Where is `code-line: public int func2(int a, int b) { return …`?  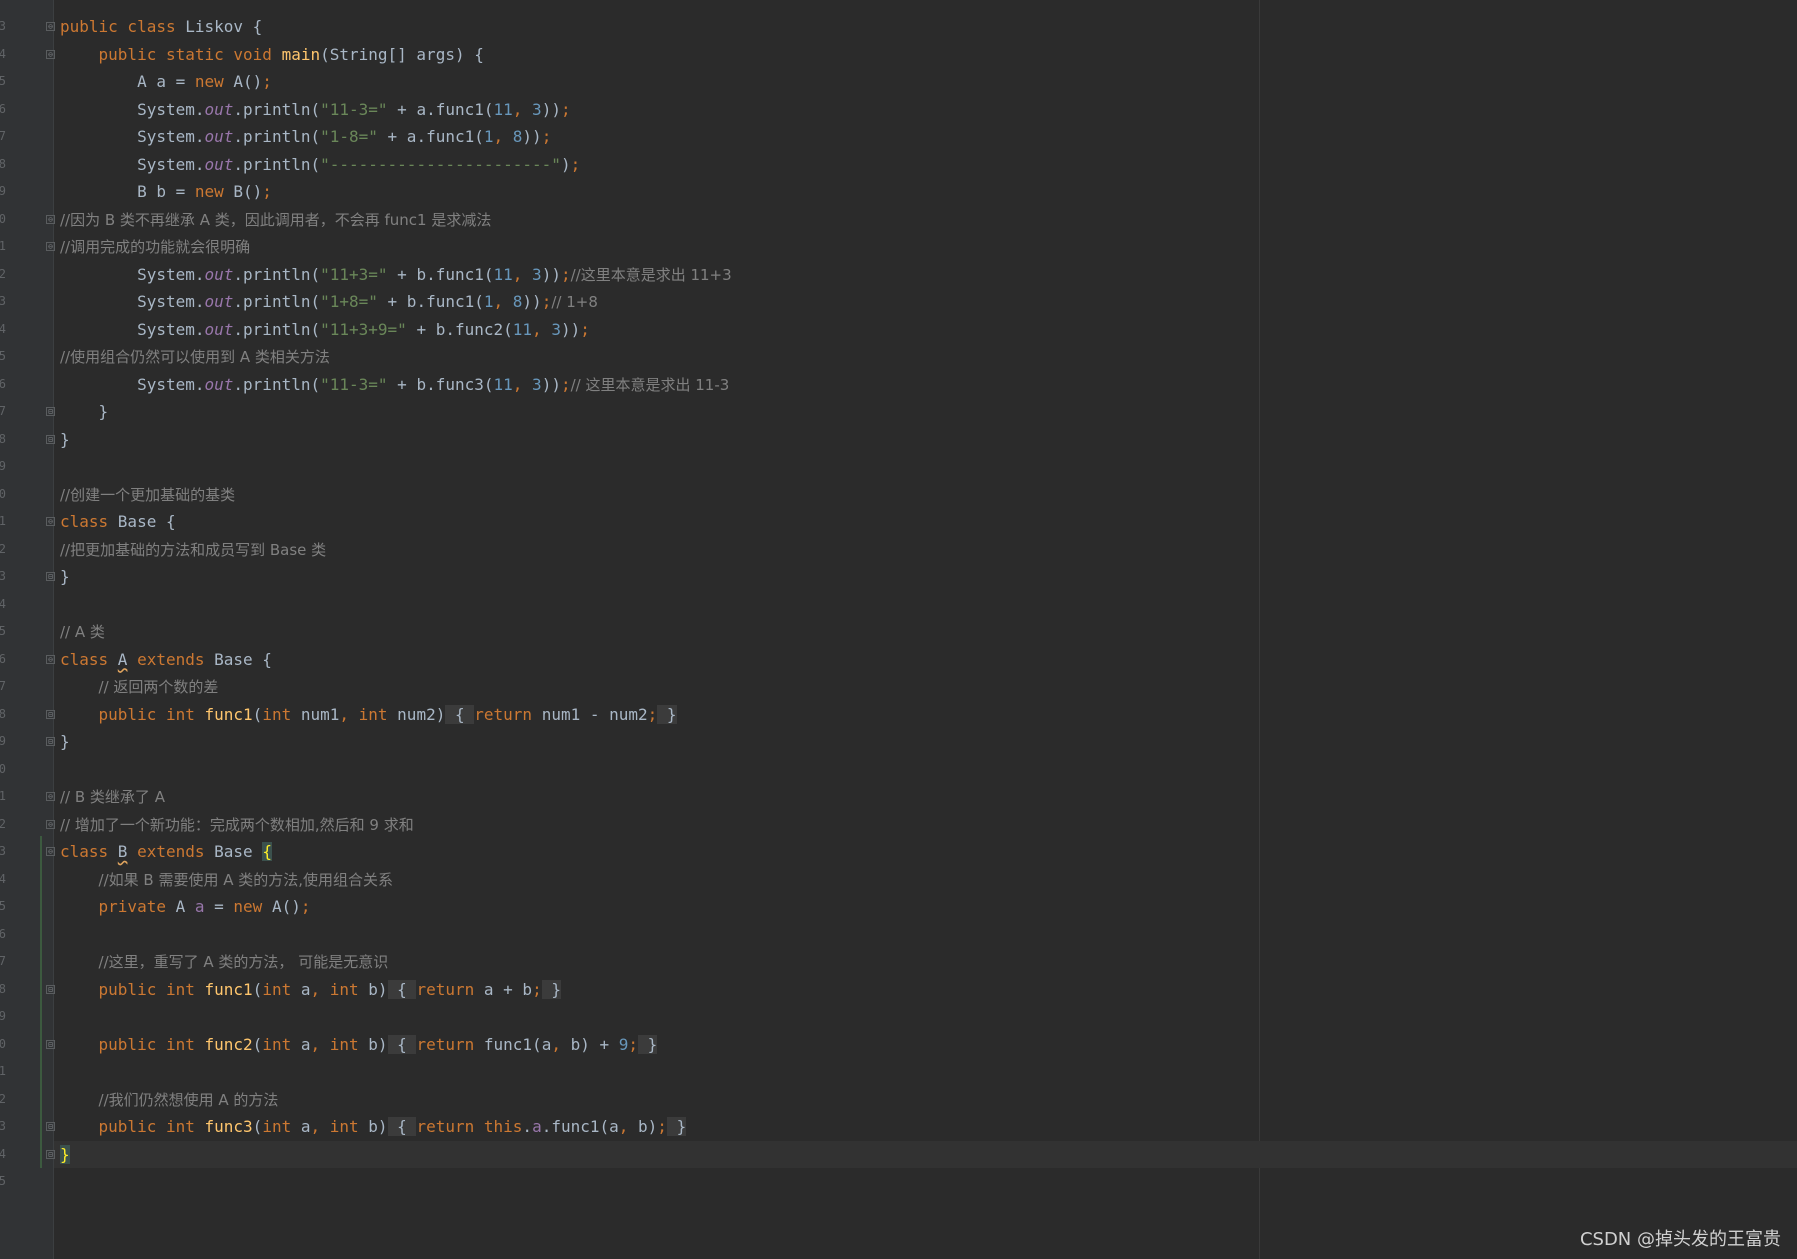
code-line: public int func2(int a, int b) { return … is located at coordinates (396, 1045).